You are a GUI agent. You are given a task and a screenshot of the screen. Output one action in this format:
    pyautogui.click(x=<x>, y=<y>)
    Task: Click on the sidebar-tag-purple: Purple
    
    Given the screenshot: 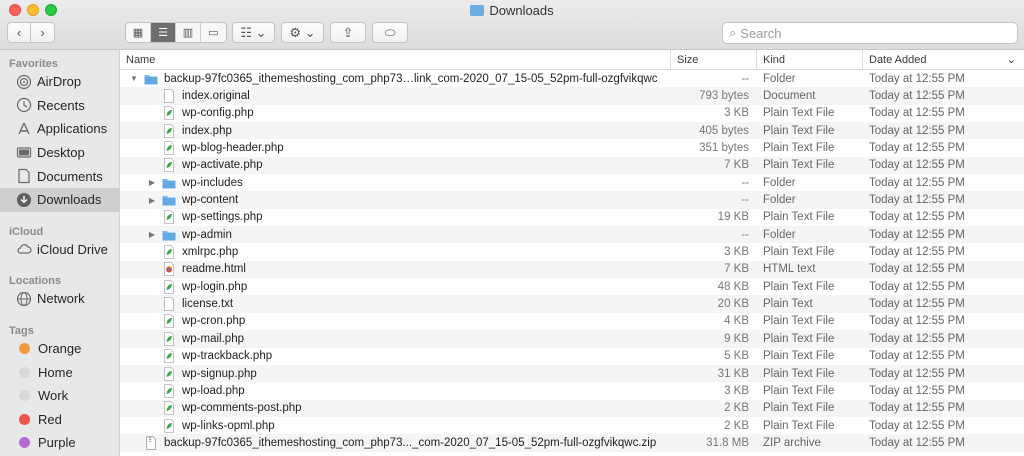 What is the action you would take?
    pyautogui.click(x=59, y=443)
    